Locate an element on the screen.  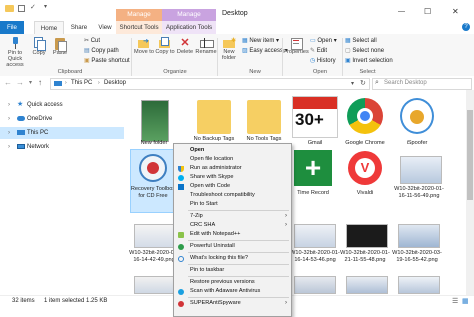
paste-button: Paste is located at coordinates (60, 46).